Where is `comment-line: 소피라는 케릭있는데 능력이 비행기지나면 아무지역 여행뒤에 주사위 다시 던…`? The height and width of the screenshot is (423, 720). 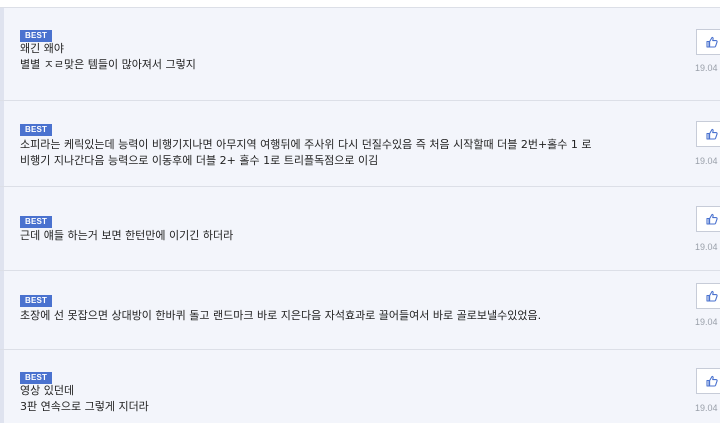 comment-line: 소피라는 케릭있는데 능력이 비행기지나면 아무지역 여행뒤에 주사위 다시 던… is located at coordinates (306, 144).